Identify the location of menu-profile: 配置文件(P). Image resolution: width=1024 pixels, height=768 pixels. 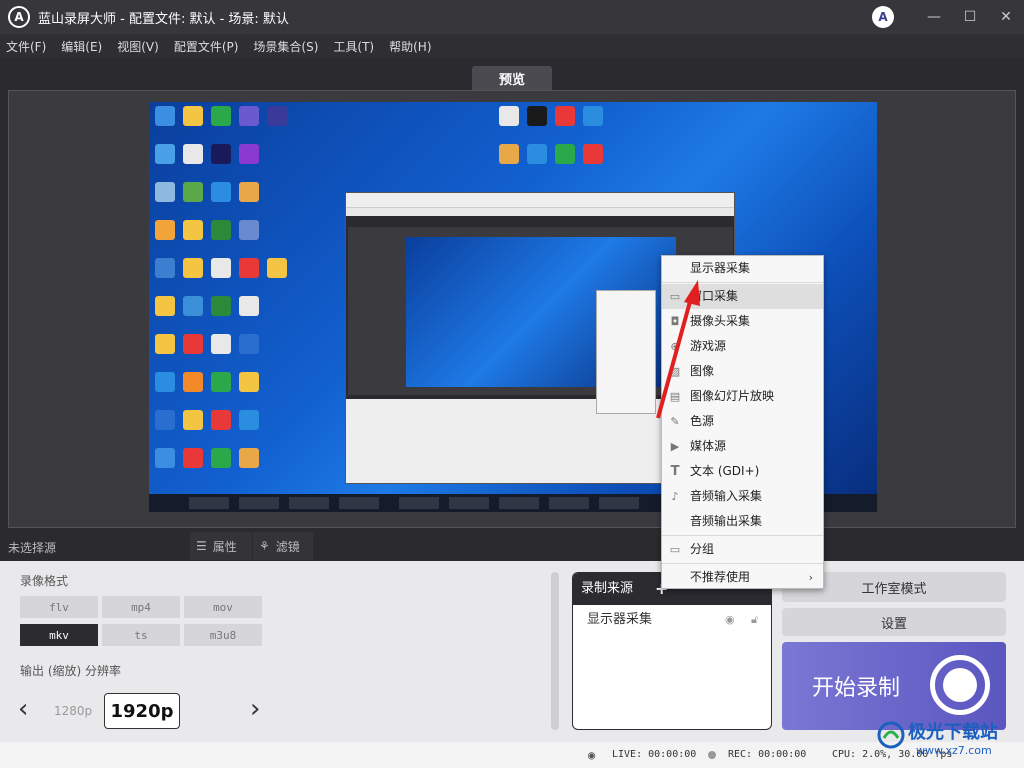
(206, 46).